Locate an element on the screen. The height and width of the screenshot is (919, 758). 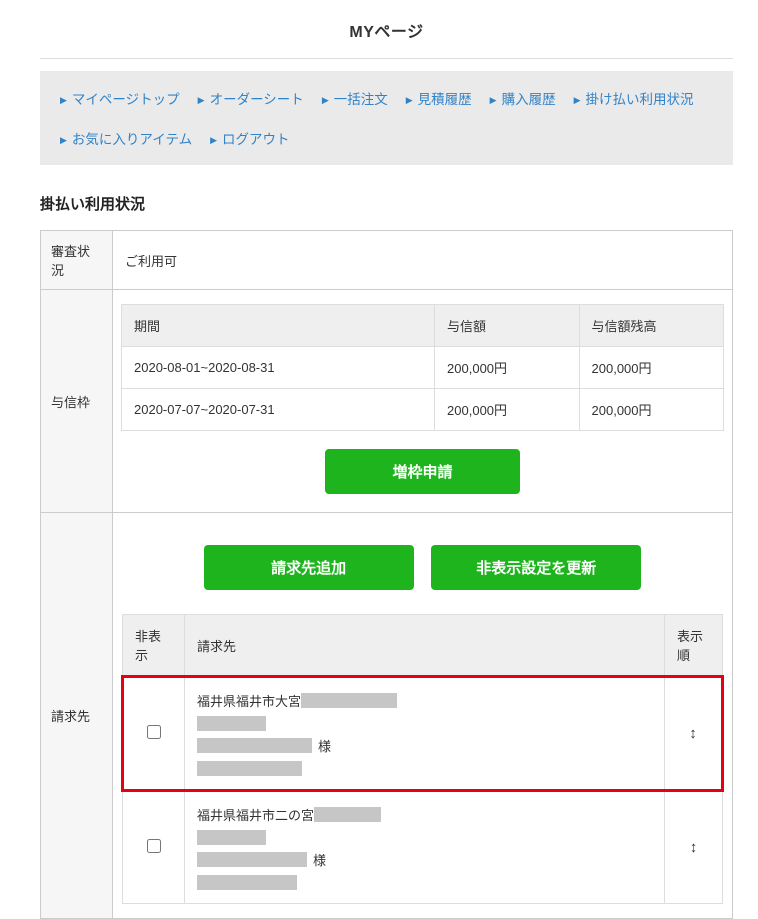
address-text: 福井県福井市二の宮 is located at coordinates (256, 815).